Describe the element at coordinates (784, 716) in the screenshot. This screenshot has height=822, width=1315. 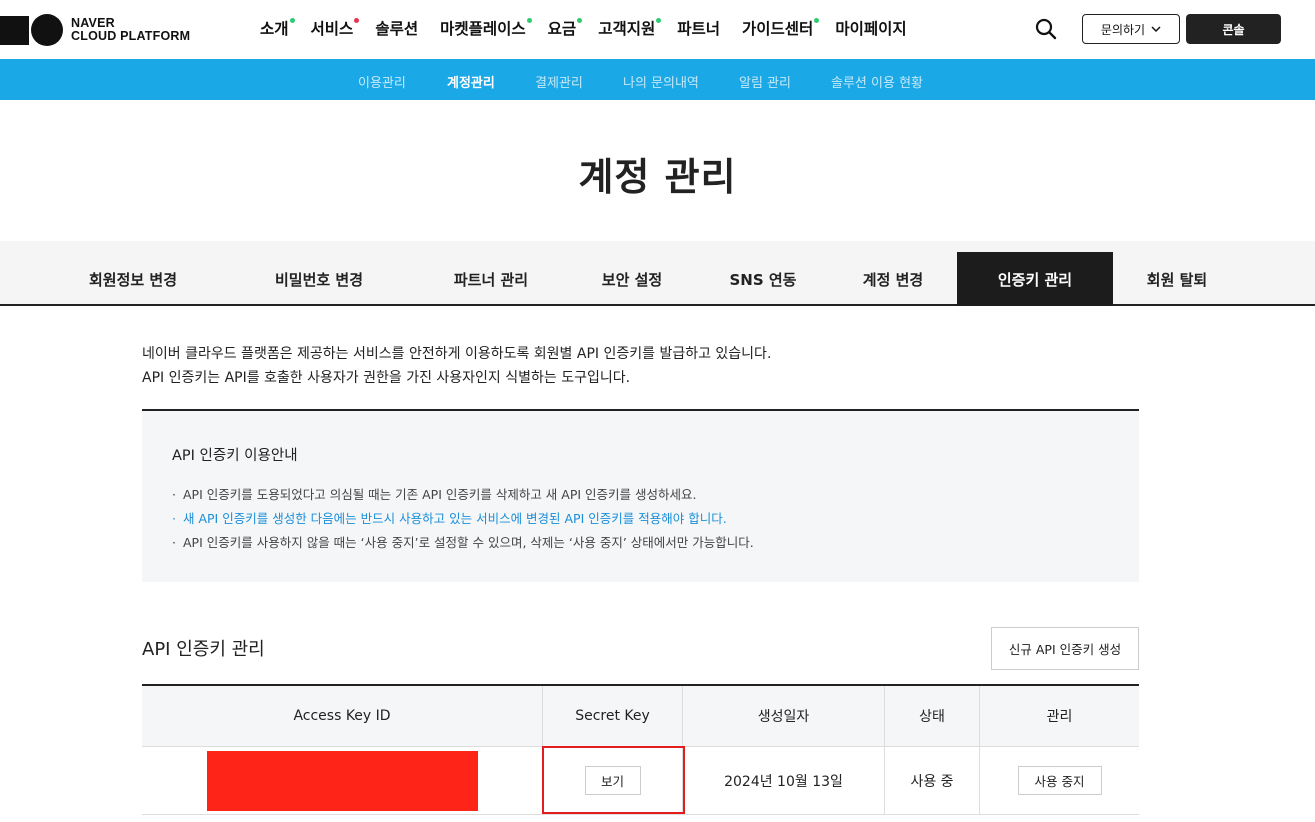
I see `header-created: 생성일자` at that location.